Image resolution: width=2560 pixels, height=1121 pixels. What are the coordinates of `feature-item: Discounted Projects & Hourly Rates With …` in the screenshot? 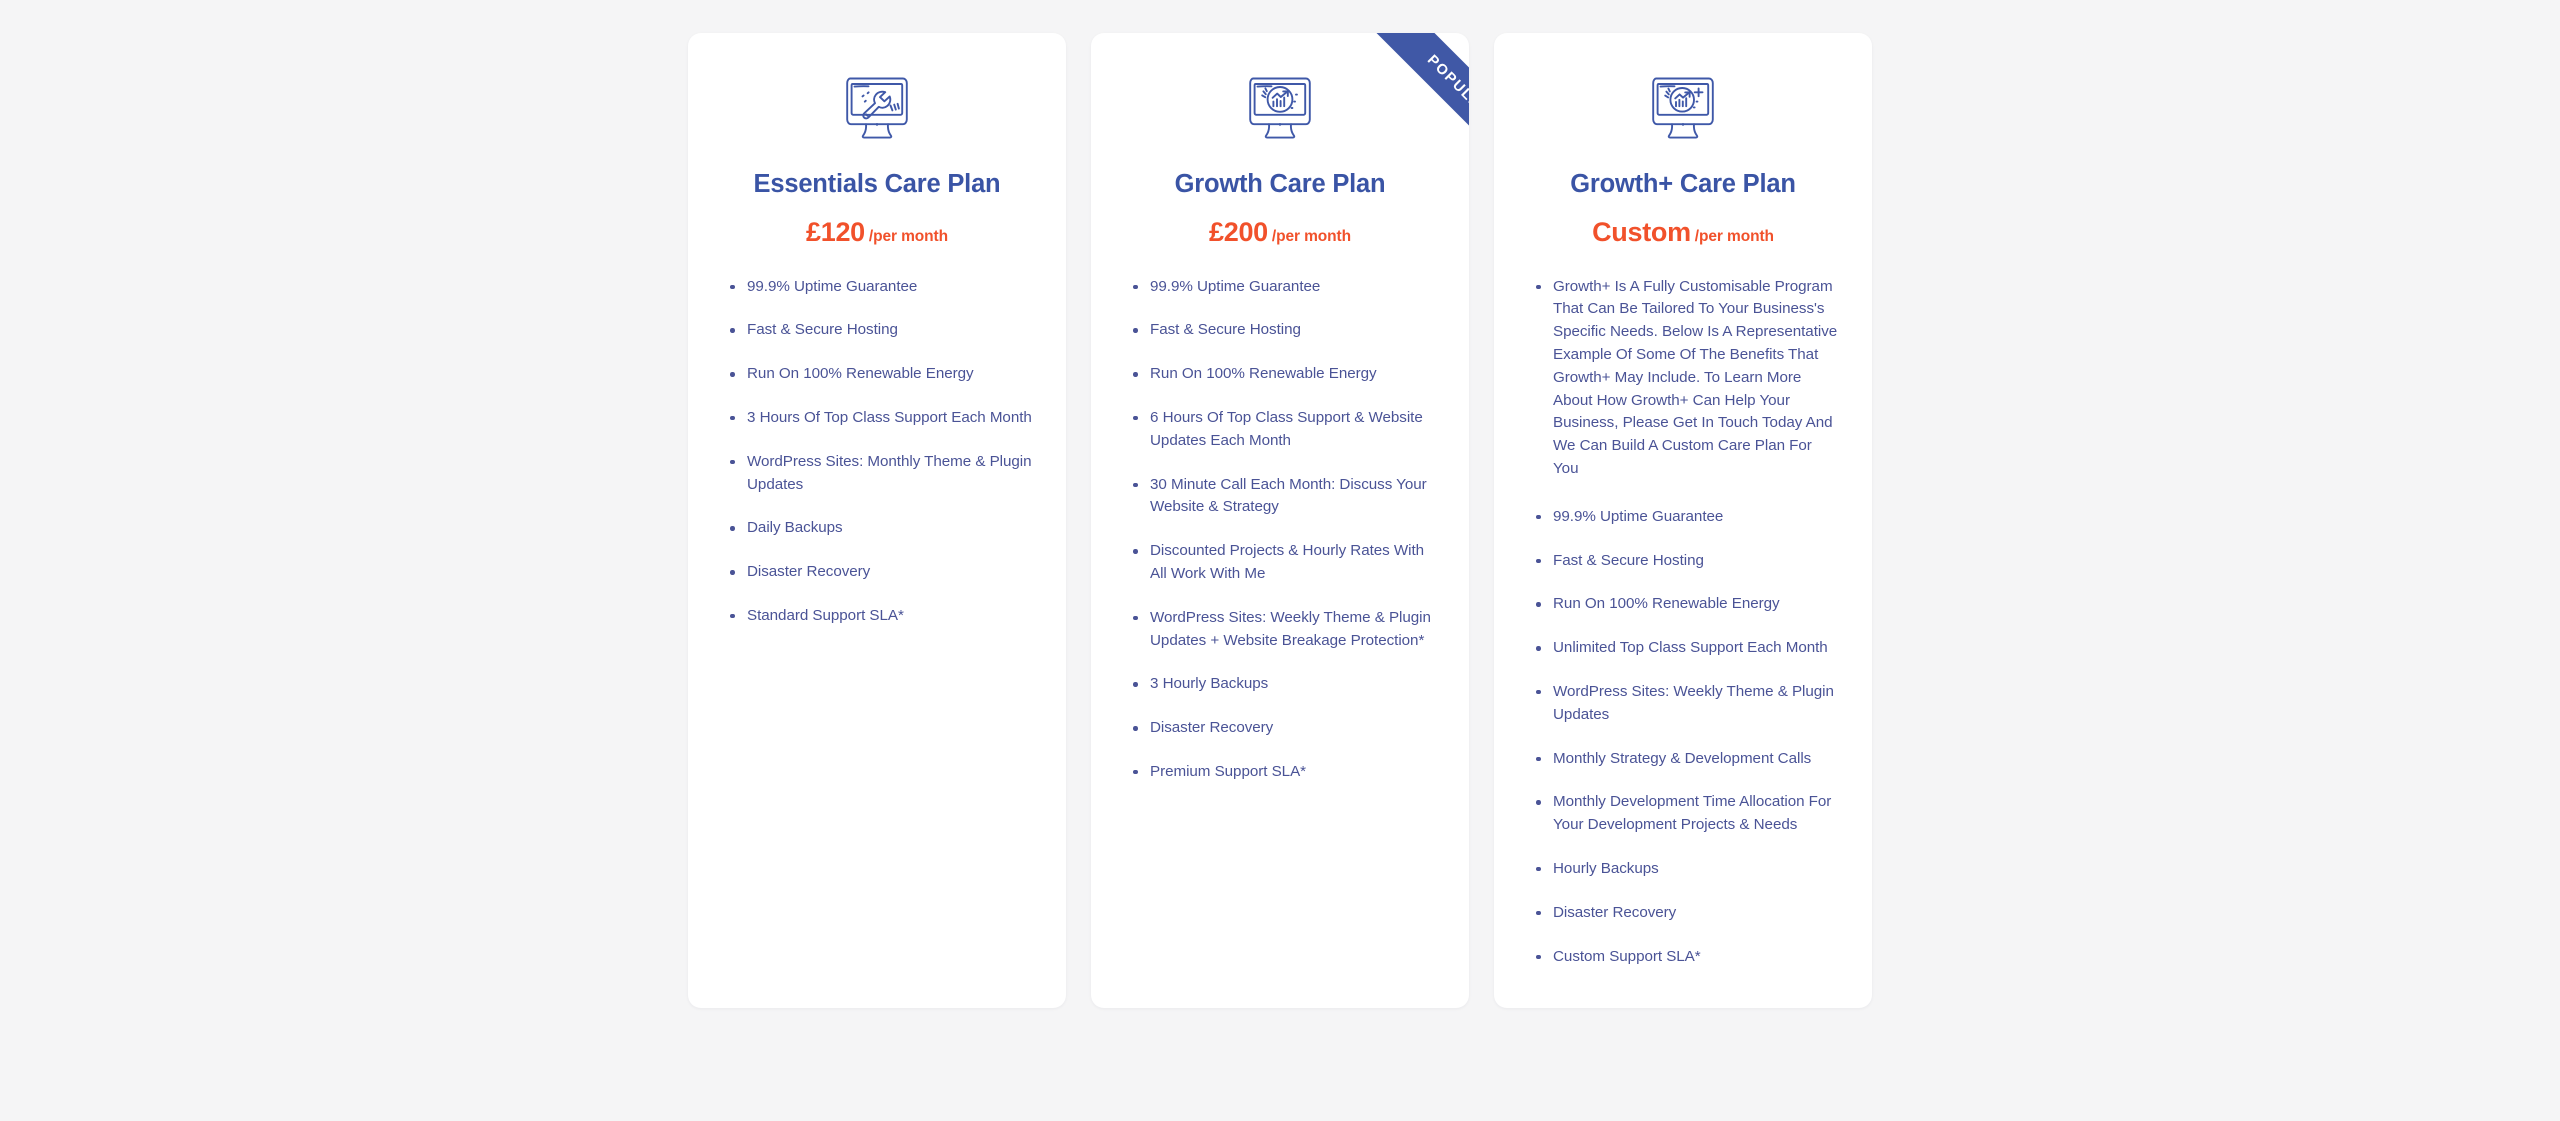 It's located at (1285, 563).